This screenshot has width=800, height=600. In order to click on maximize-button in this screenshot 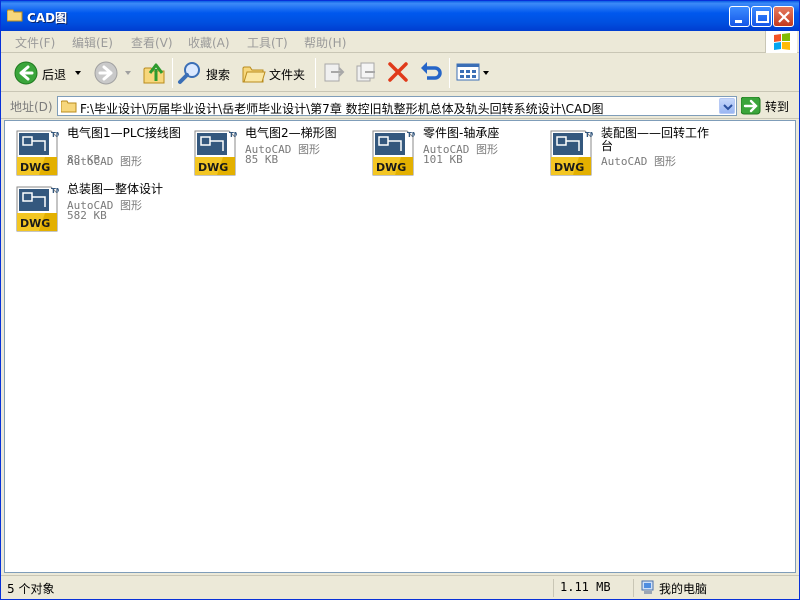, I will do `click(761, 16)`.